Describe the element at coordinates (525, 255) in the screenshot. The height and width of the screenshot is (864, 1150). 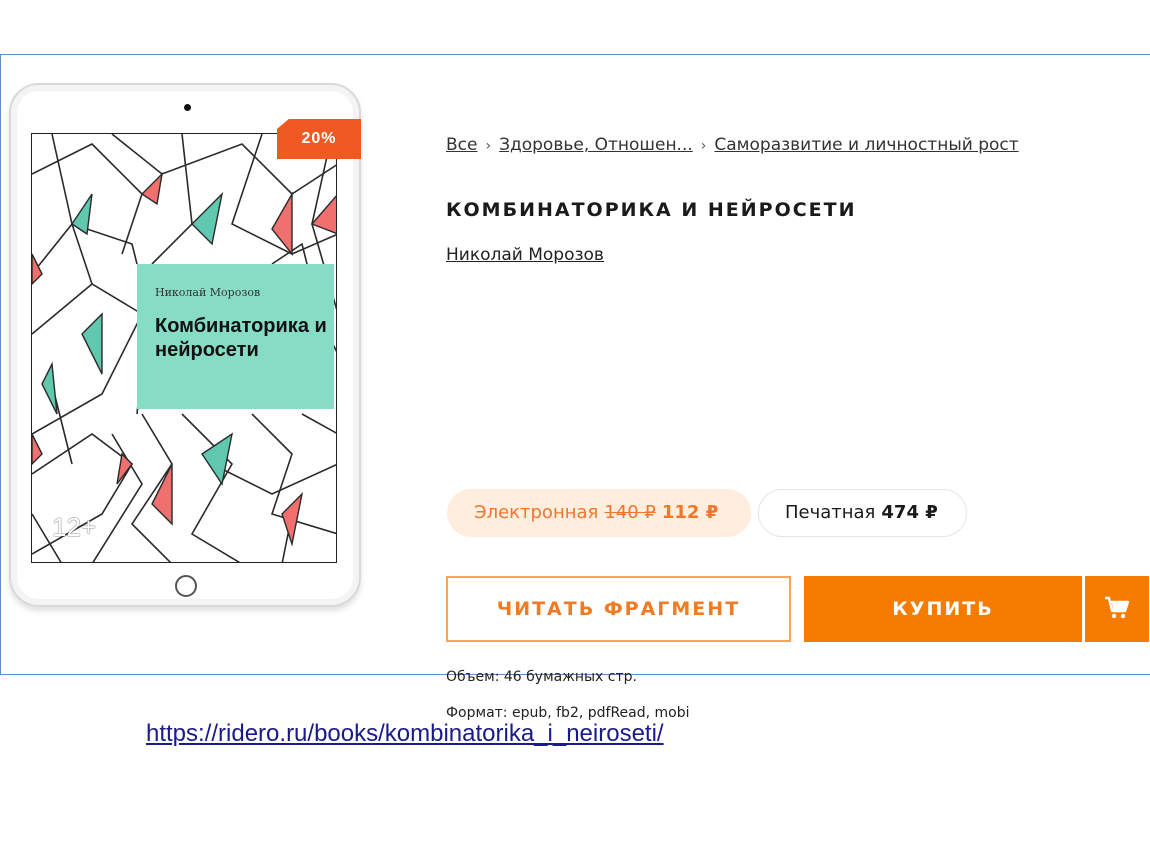
I see `author-link: Николай Морозов` at that location.